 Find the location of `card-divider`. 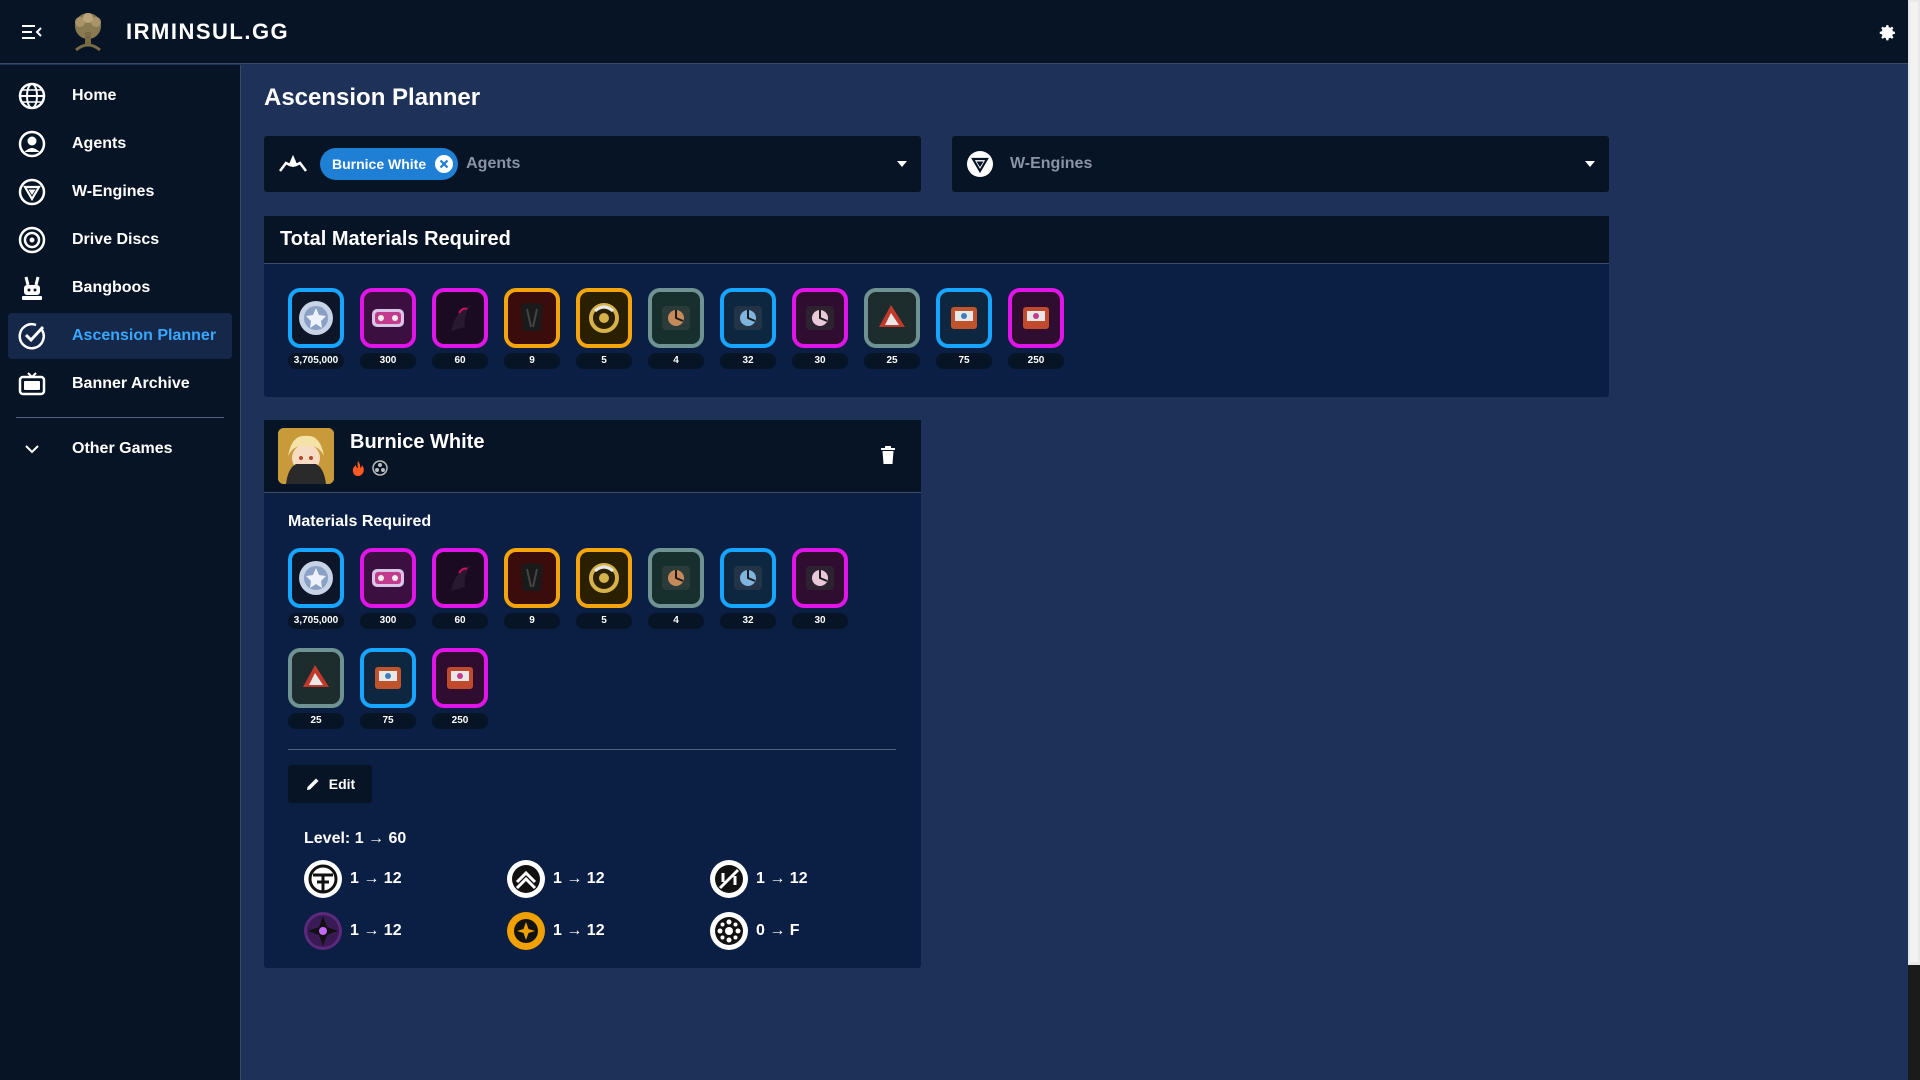

card-divider is located at coordinates (592, 749).